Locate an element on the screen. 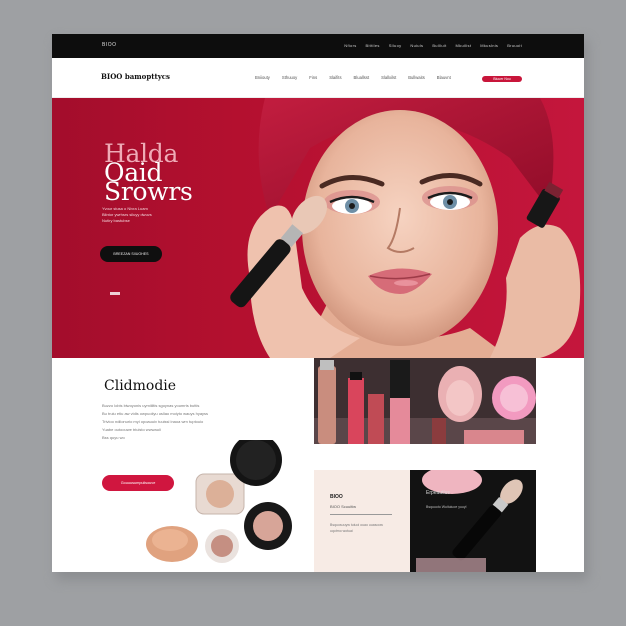  carousel-indicator is located at coordinates (115, 293).